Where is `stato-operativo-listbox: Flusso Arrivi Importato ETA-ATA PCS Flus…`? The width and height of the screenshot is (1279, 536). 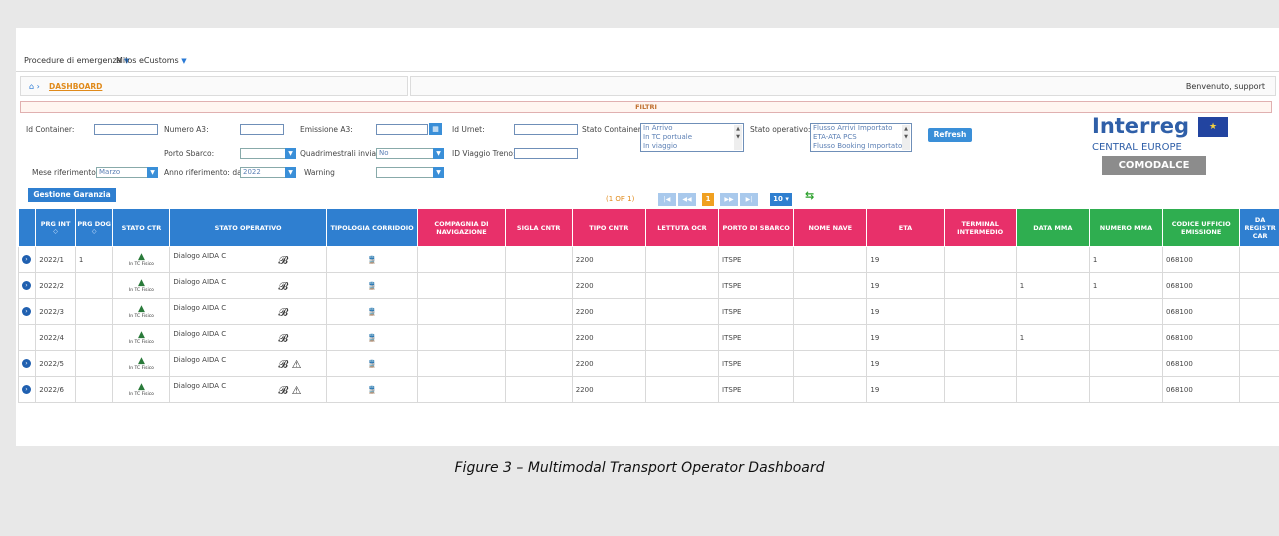
stato-operativo-listbox: Flusso Arrivi Importato ETA-ATA PCS Flus… is located at coordinates (861, 137).